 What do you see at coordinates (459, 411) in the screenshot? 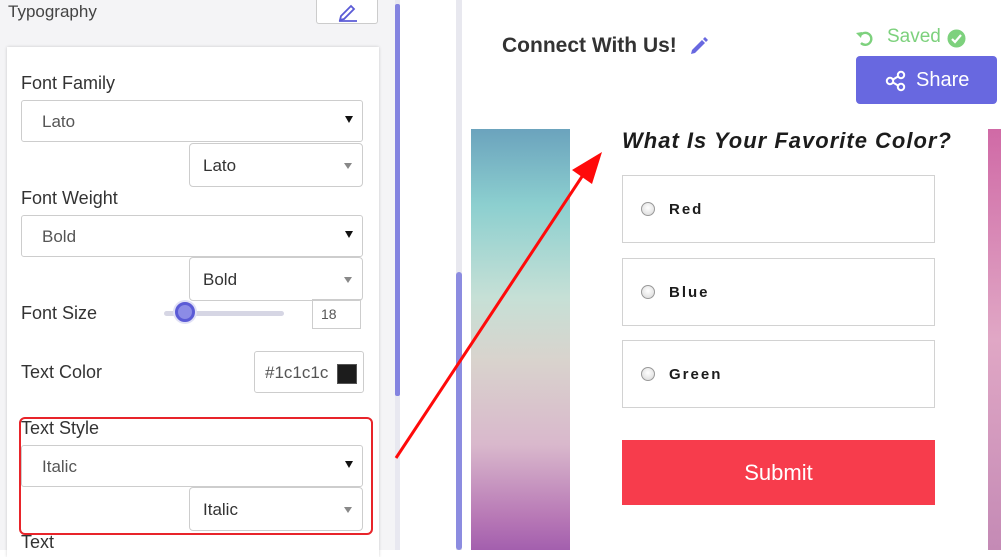
I see `preview-scroll-thumb` at bounding box center [459, 411].